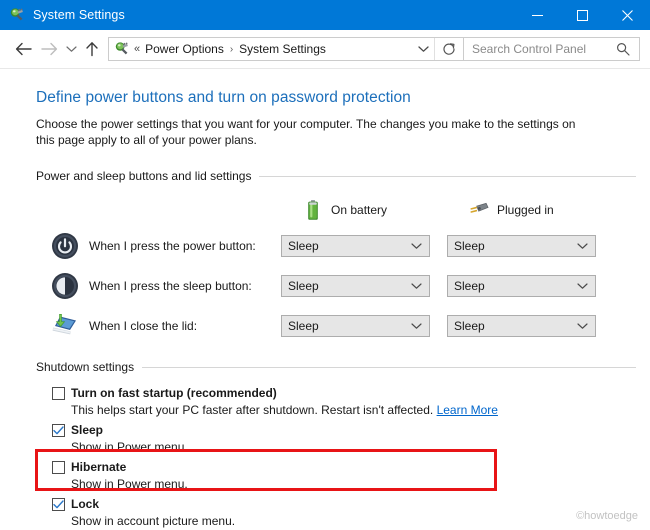 Image resolution: width=650 pixels, height=530 pixels. I want to click on window-controls, so click(582, 15).